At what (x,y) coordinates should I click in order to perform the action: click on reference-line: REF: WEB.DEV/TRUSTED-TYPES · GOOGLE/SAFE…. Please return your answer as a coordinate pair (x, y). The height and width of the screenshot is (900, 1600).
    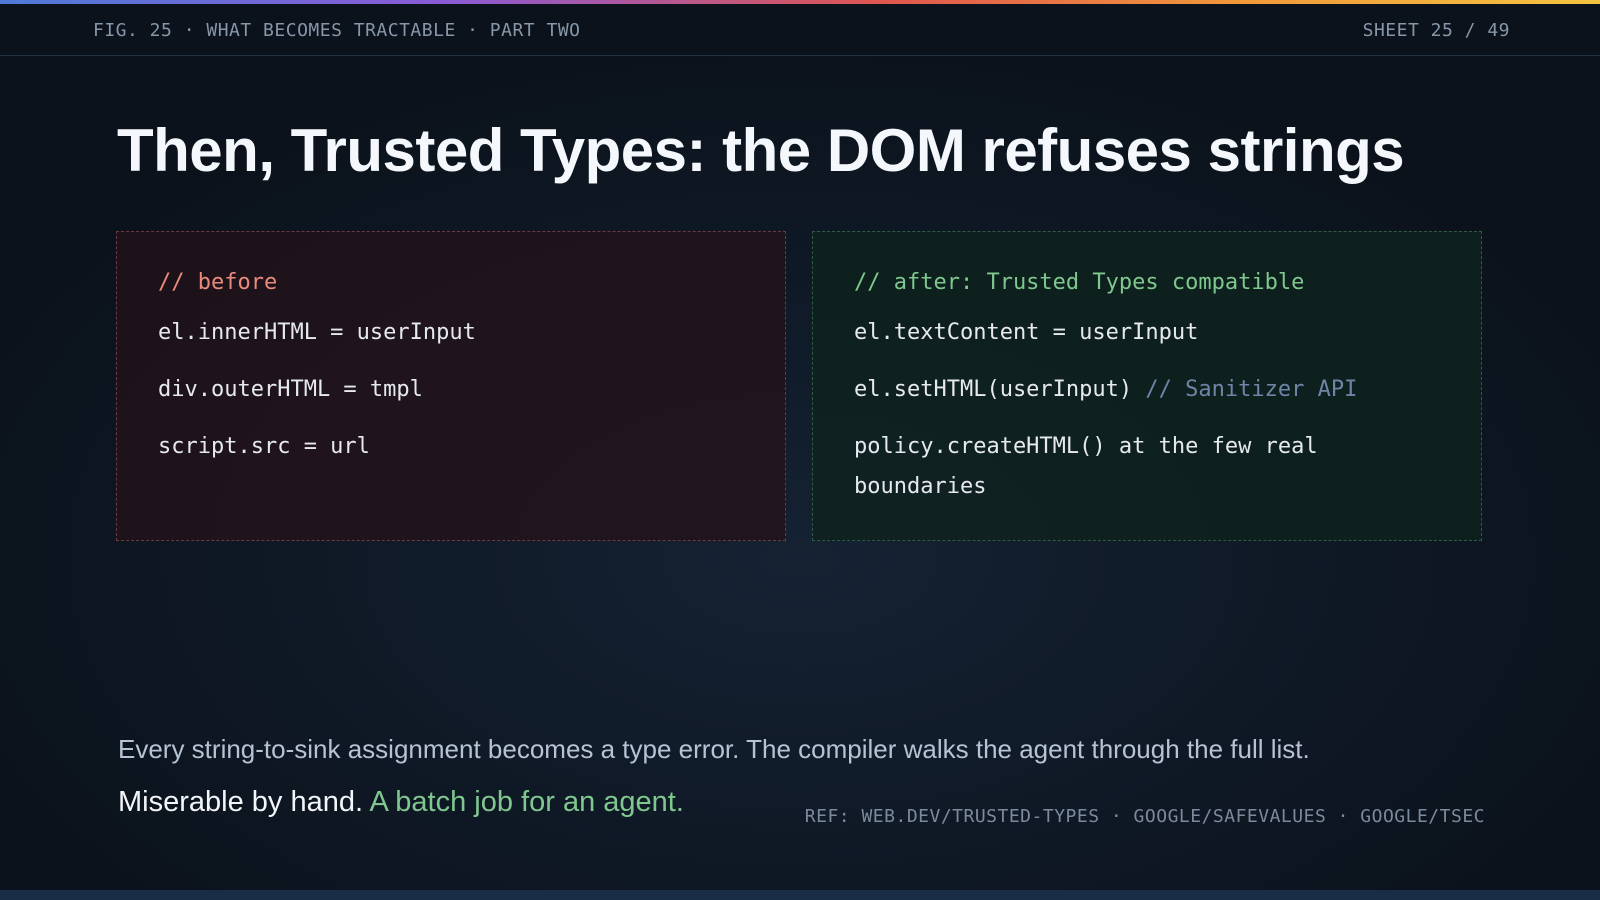
    Looking at the image, I should click on (1144, 816).